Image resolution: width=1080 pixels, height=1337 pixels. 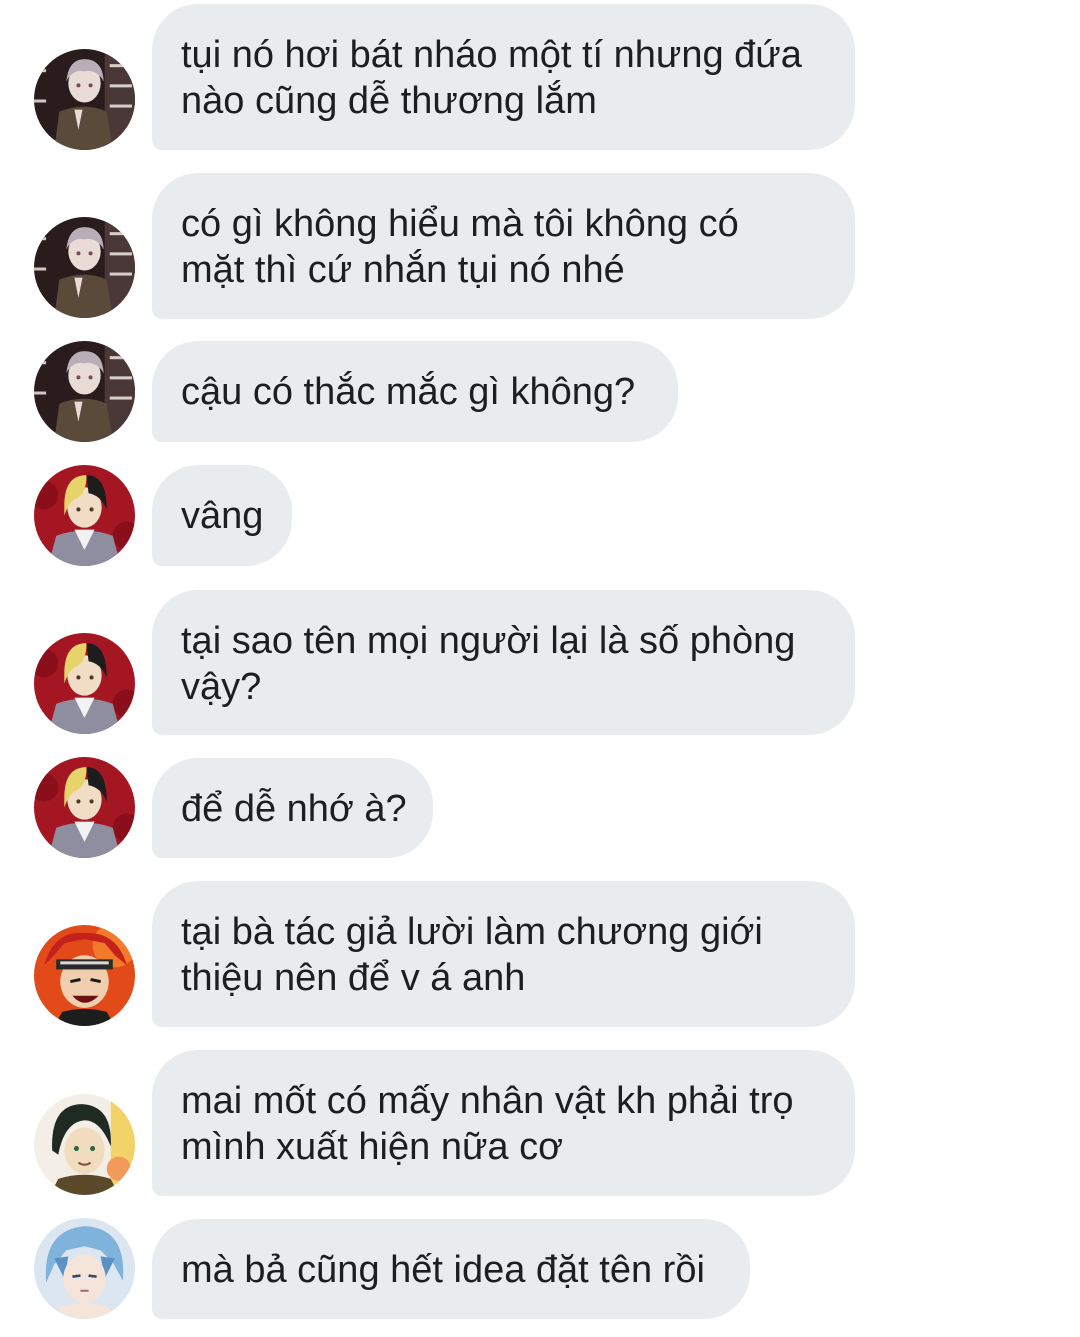 I want to click on message-text-line: mình xuất hiện nữa cơ, so click(x=372, y=1147).